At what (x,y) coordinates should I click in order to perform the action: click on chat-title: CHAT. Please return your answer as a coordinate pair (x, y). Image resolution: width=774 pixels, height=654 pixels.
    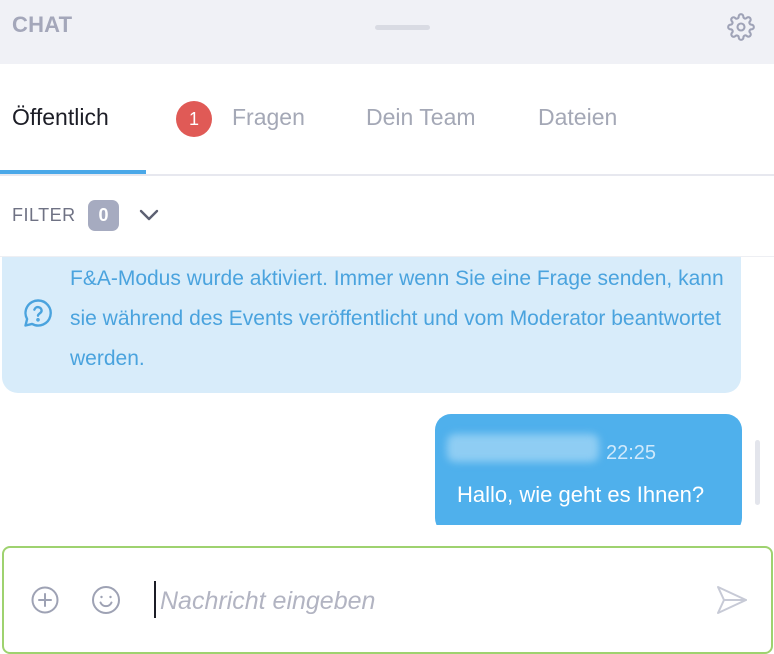
    Looking at the image, I should click on (42, 24).